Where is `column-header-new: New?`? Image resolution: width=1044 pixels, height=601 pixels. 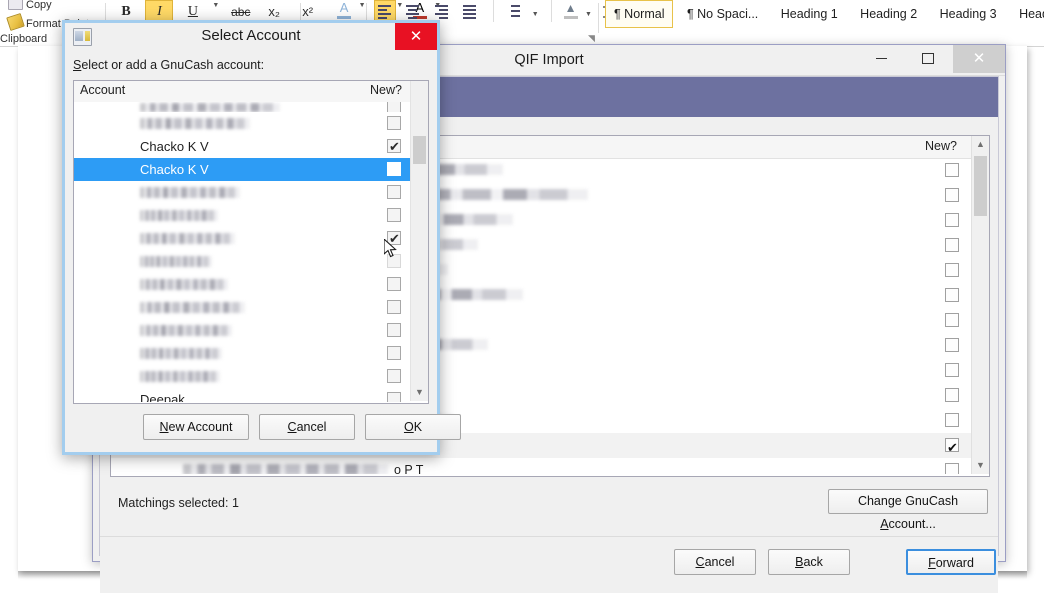 column-header-new: New? is located at coordinates (386, 90).